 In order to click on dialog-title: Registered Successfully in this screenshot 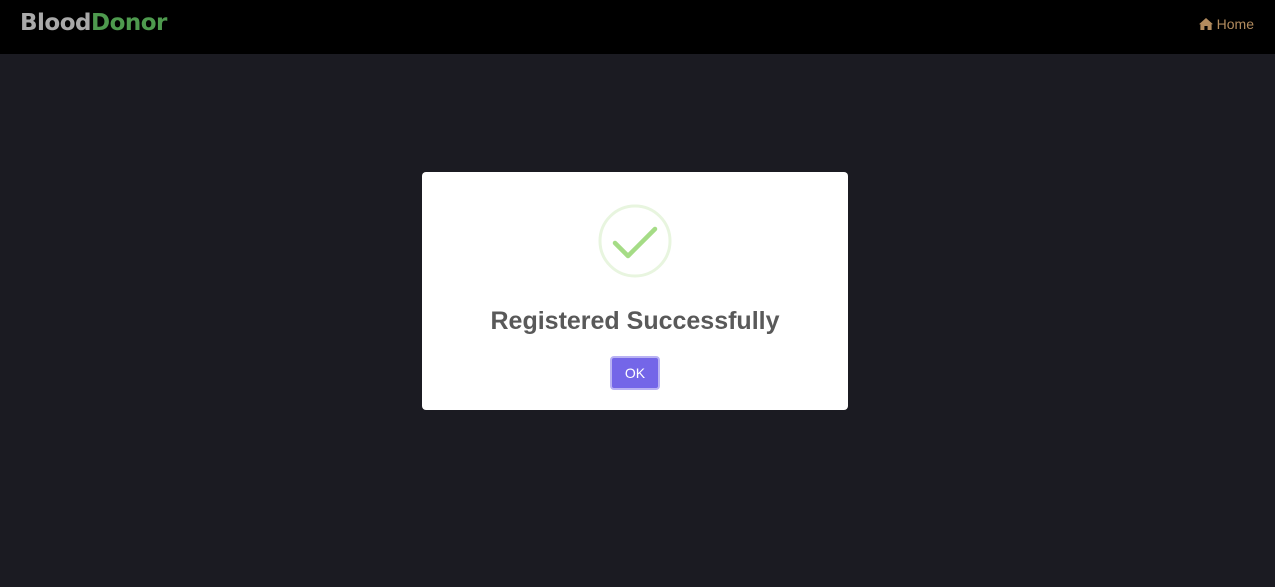, I will do `click(635, 321)`.